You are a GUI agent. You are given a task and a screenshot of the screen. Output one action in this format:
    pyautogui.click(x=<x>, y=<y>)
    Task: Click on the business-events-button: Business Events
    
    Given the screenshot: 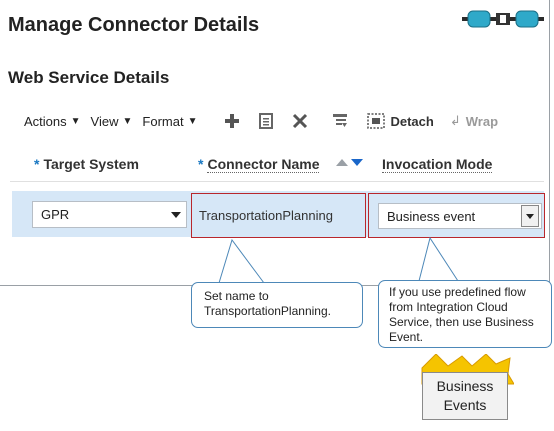 What is the action you would take?
    pyautogui.click(x=466, y=390)
    